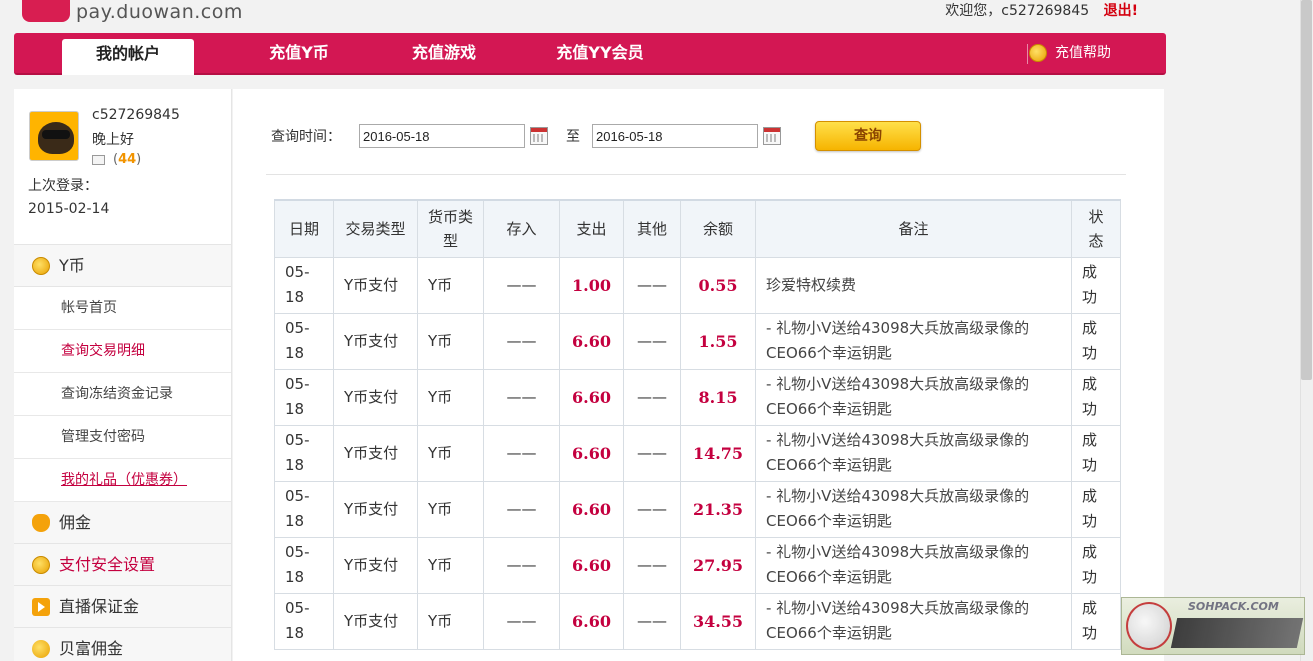 The image size is (1313, 661). I want to click on main-nav: 我的帐户 充值Y币 充值游戏 充值YY会员 充值帮助, so click(590, 54).